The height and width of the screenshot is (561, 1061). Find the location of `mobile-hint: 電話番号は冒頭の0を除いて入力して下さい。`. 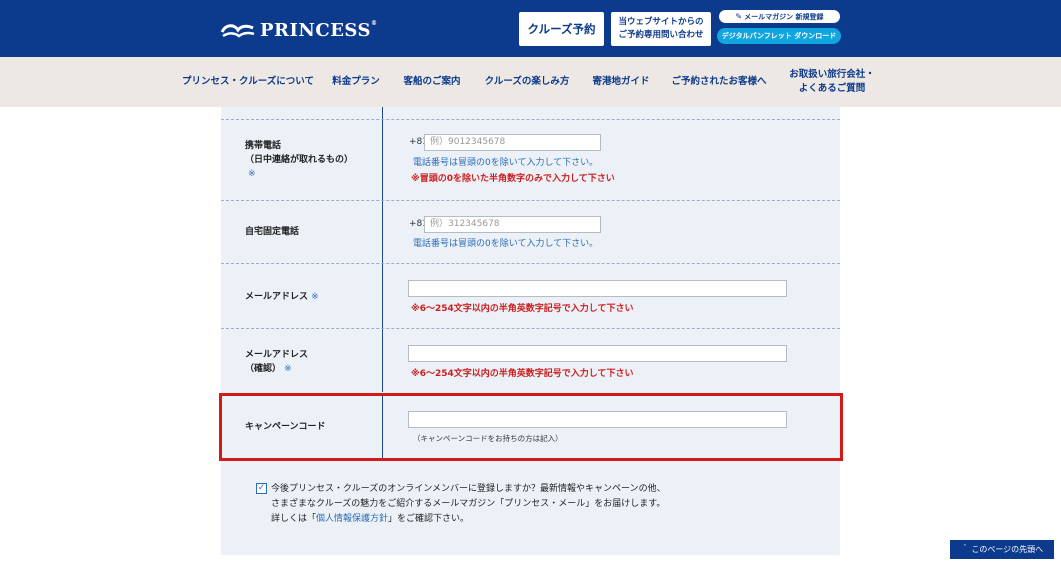

mobile-hint: 電話番号は冒頭の0を除いて入力して下さい。 is located at coordinates (506, 163).